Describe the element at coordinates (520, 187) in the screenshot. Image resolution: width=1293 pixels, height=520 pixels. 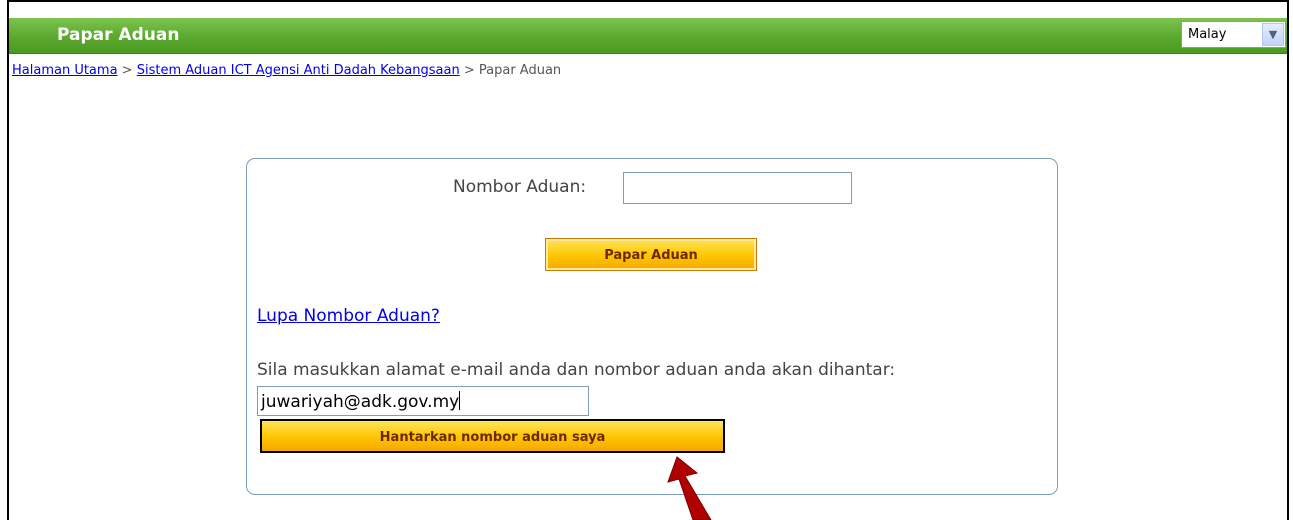
I see `nombor-aduan-label: Nombor Aduan:` at that location.